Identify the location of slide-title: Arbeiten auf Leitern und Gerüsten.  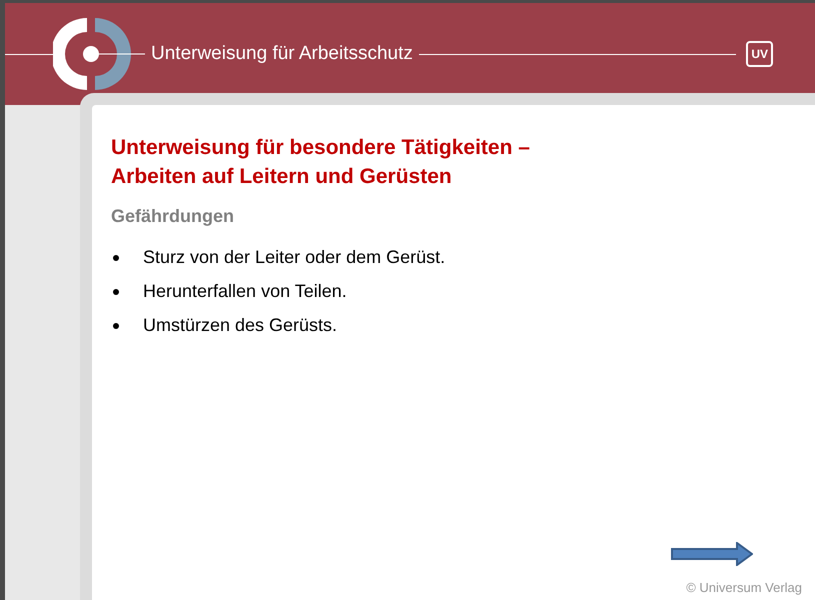
(282, 177).